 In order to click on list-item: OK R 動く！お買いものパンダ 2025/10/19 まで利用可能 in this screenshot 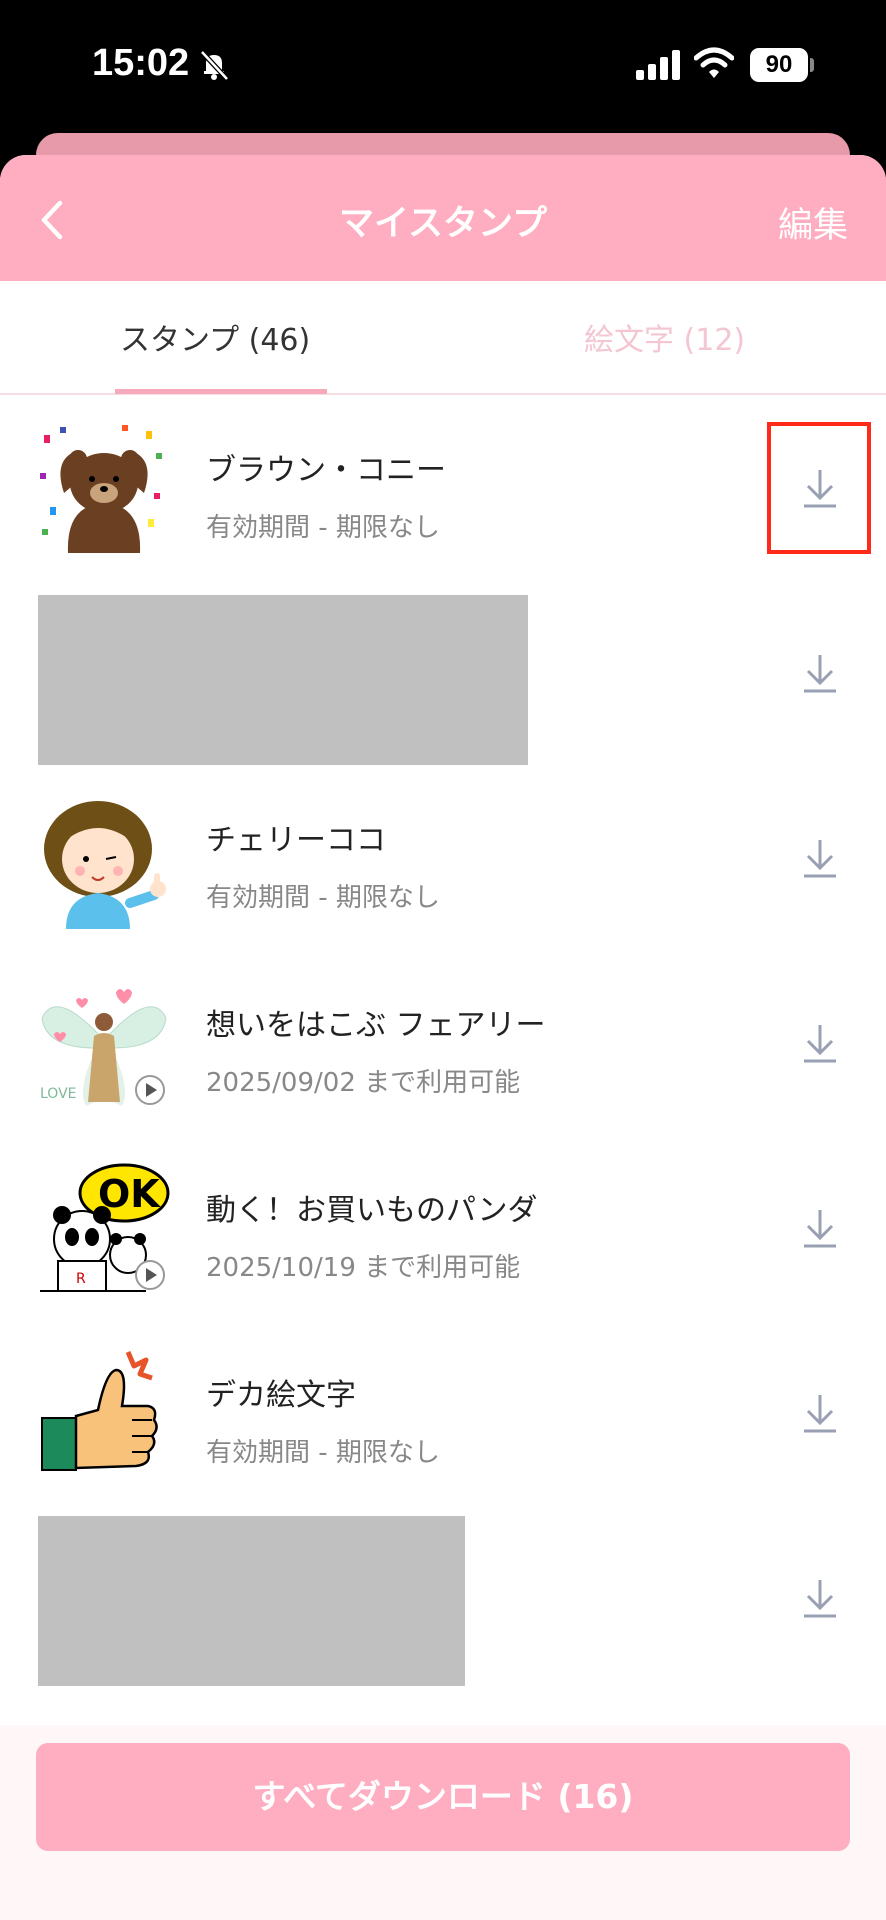, I will do `click(443, 1227)`.